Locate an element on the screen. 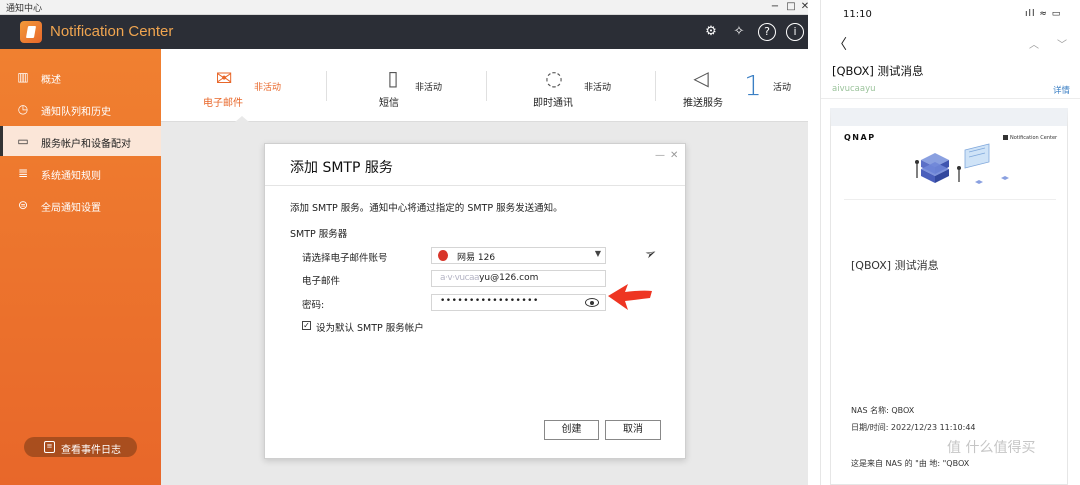  dialog-title: 添加 SMTP 服务 is located at coordinates (341, 168).